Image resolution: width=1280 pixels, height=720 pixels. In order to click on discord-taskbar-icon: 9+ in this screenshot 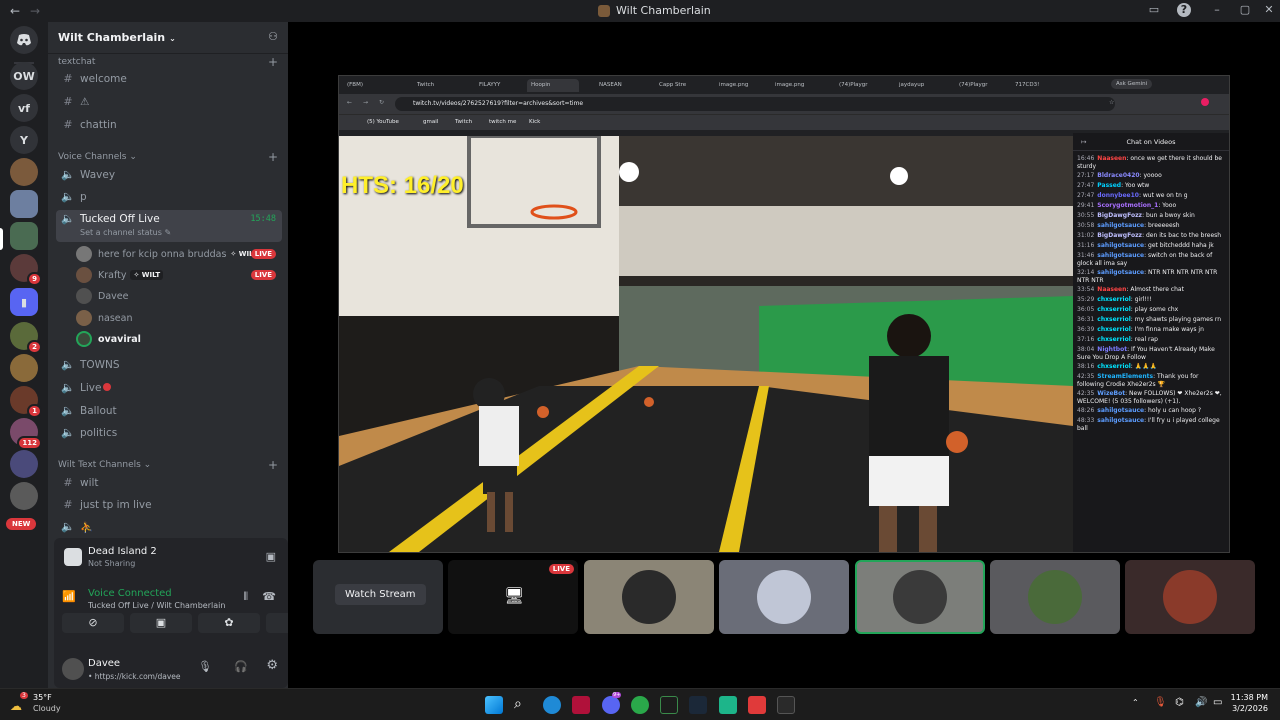, I will do `click(612, 703)`.